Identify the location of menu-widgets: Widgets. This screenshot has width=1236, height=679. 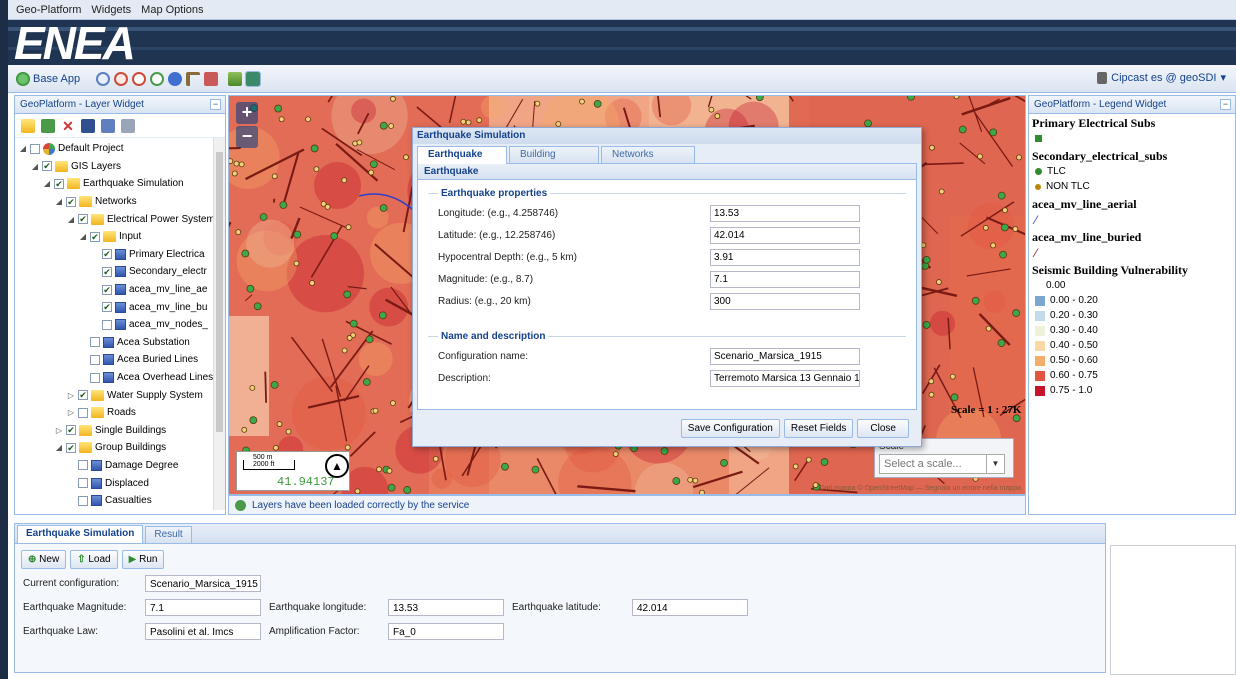
(111, 10).